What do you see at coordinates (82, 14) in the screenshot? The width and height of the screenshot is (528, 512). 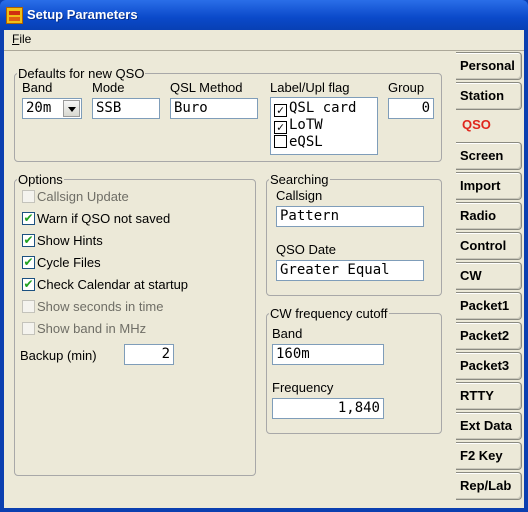 I see `window-title: Setup Parameters` at bounding box center [82, 14].